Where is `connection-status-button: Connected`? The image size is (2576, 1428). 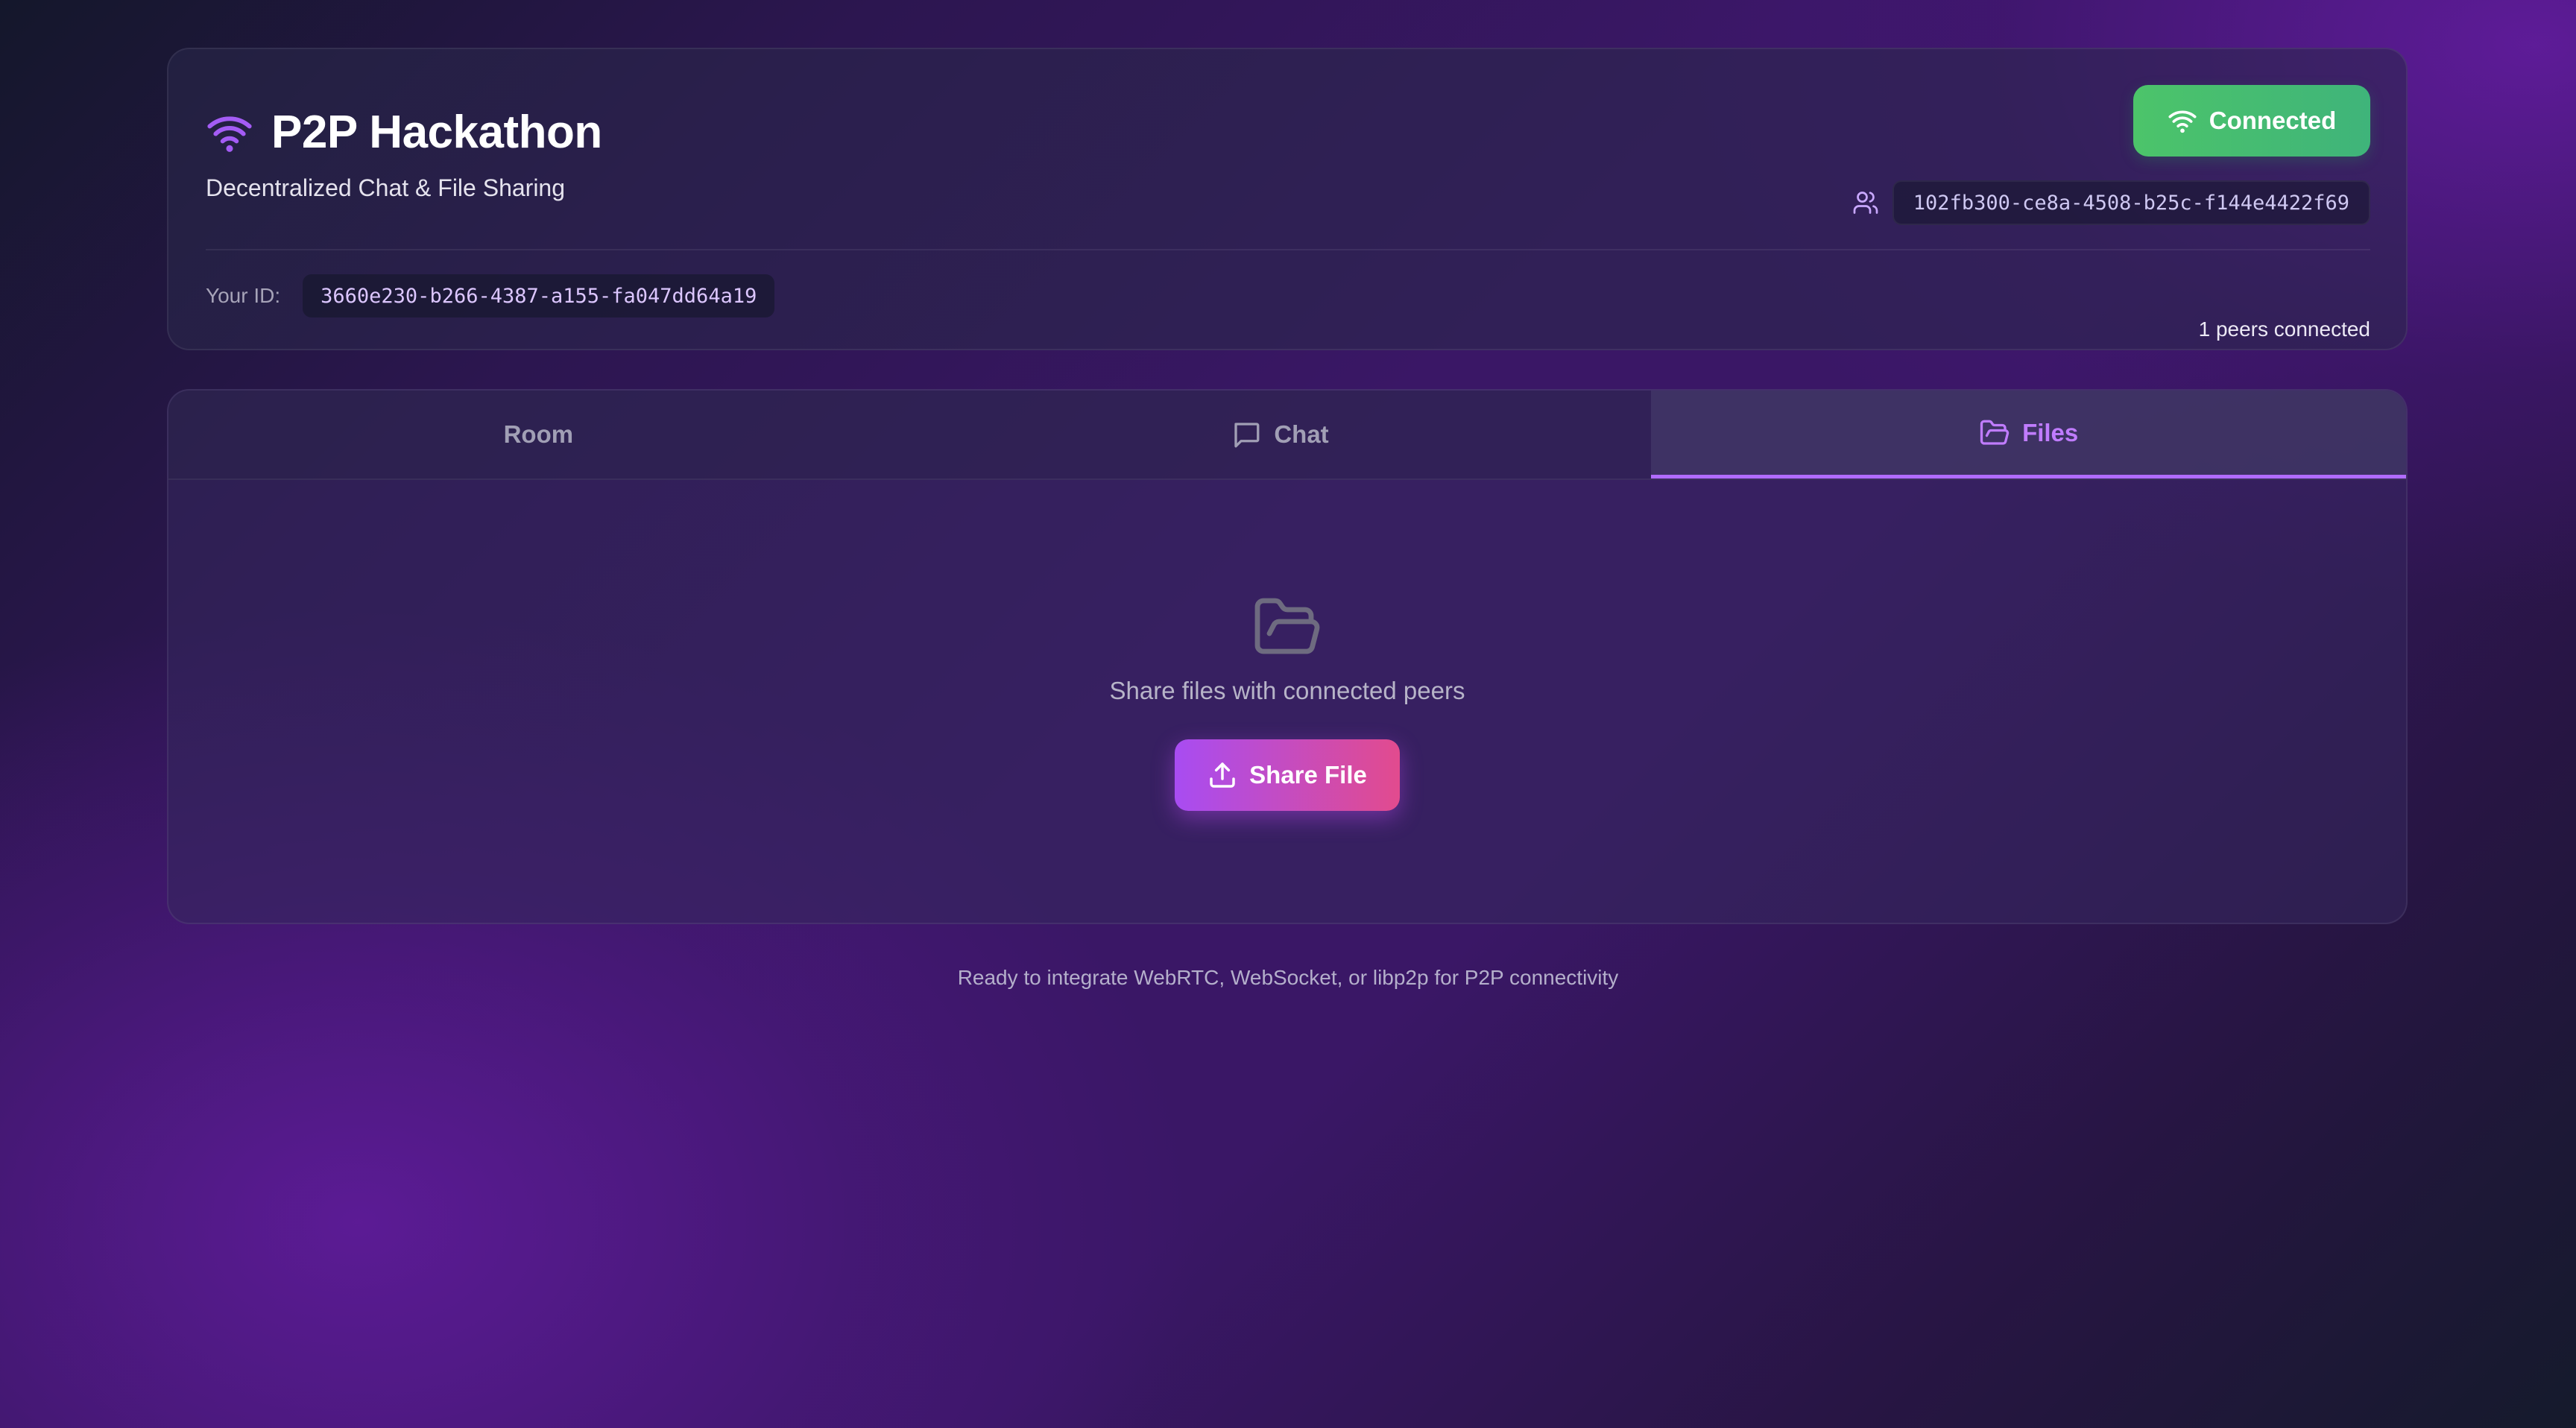
connection-status-button: Connected is located at coordinates (2251, 121).